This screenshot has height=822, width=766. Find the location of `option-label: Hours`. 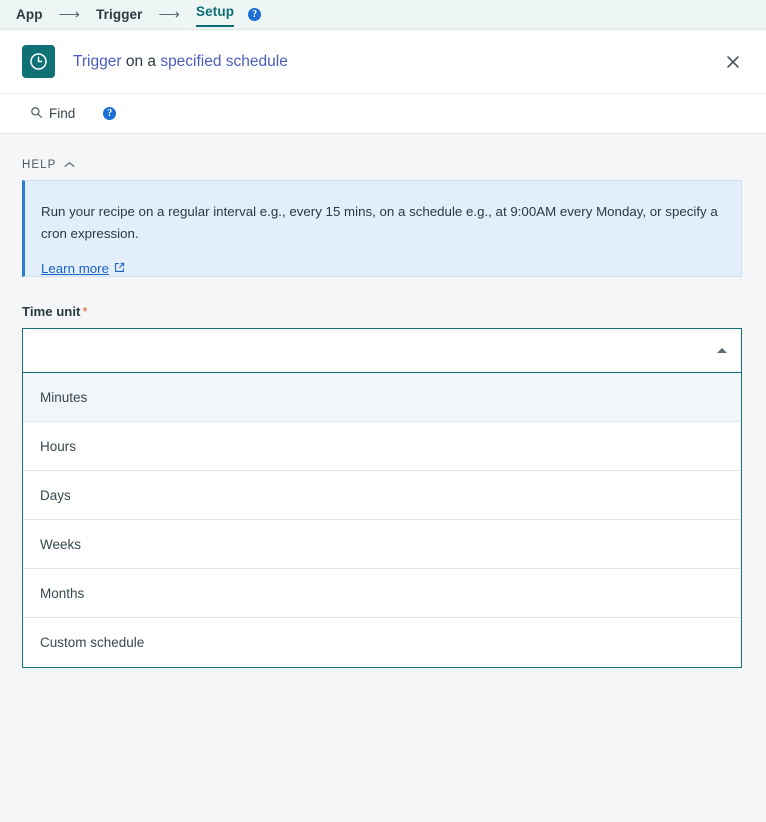

option-label: Hours is located at coordinates (58, 446).